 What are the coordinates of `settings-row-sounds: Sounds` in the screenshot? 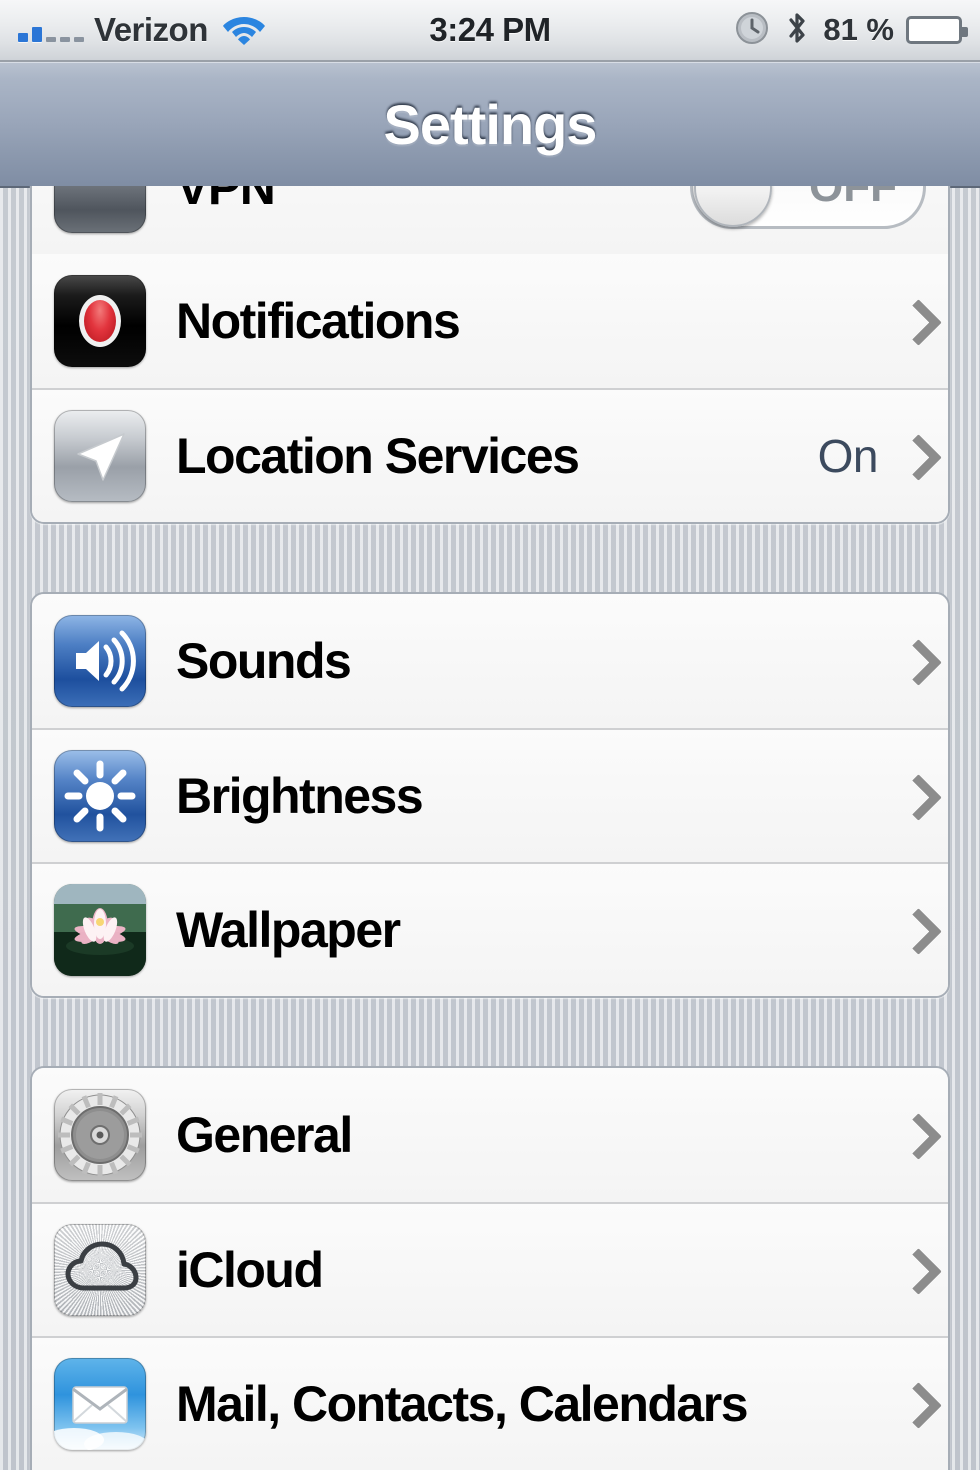 It's located at (490, 661).